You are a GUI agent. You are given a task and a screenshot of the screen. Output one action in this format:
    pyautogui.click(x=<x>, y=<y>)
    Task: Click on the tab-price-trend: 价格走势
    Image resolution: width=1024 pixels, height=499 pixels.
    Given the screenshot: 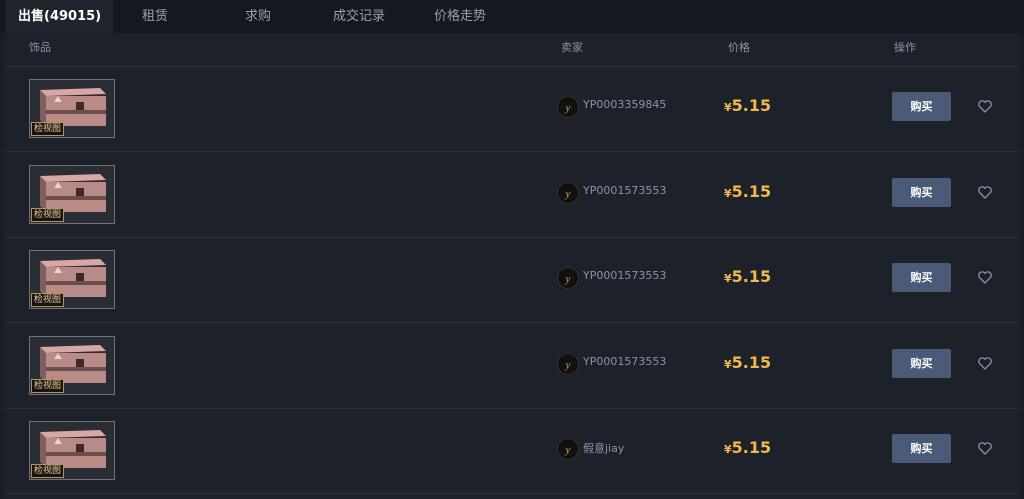 What is the action you would take?
    pyautogui.click(x=460, y=16)
    